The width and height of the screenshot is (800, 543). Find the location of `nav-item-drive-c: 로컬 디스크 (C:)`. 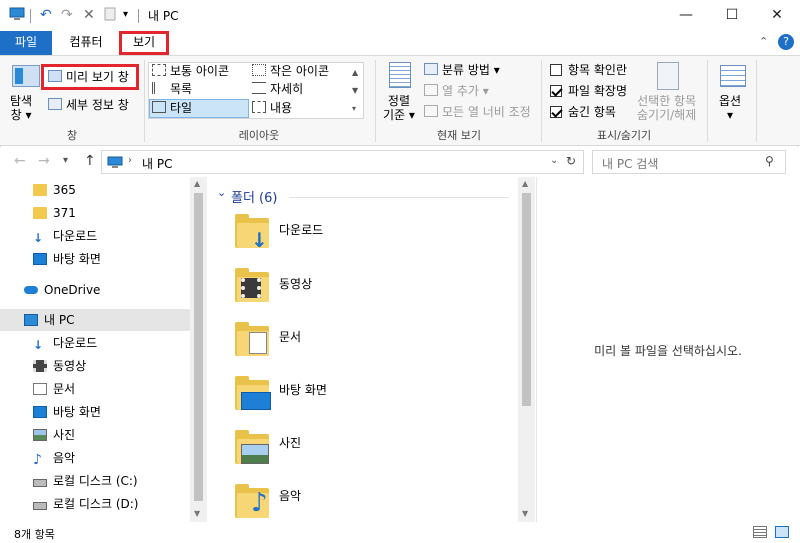

nav-item-drive-c: 로컬 디스크 (C:) is located at coordinates (95, 481).